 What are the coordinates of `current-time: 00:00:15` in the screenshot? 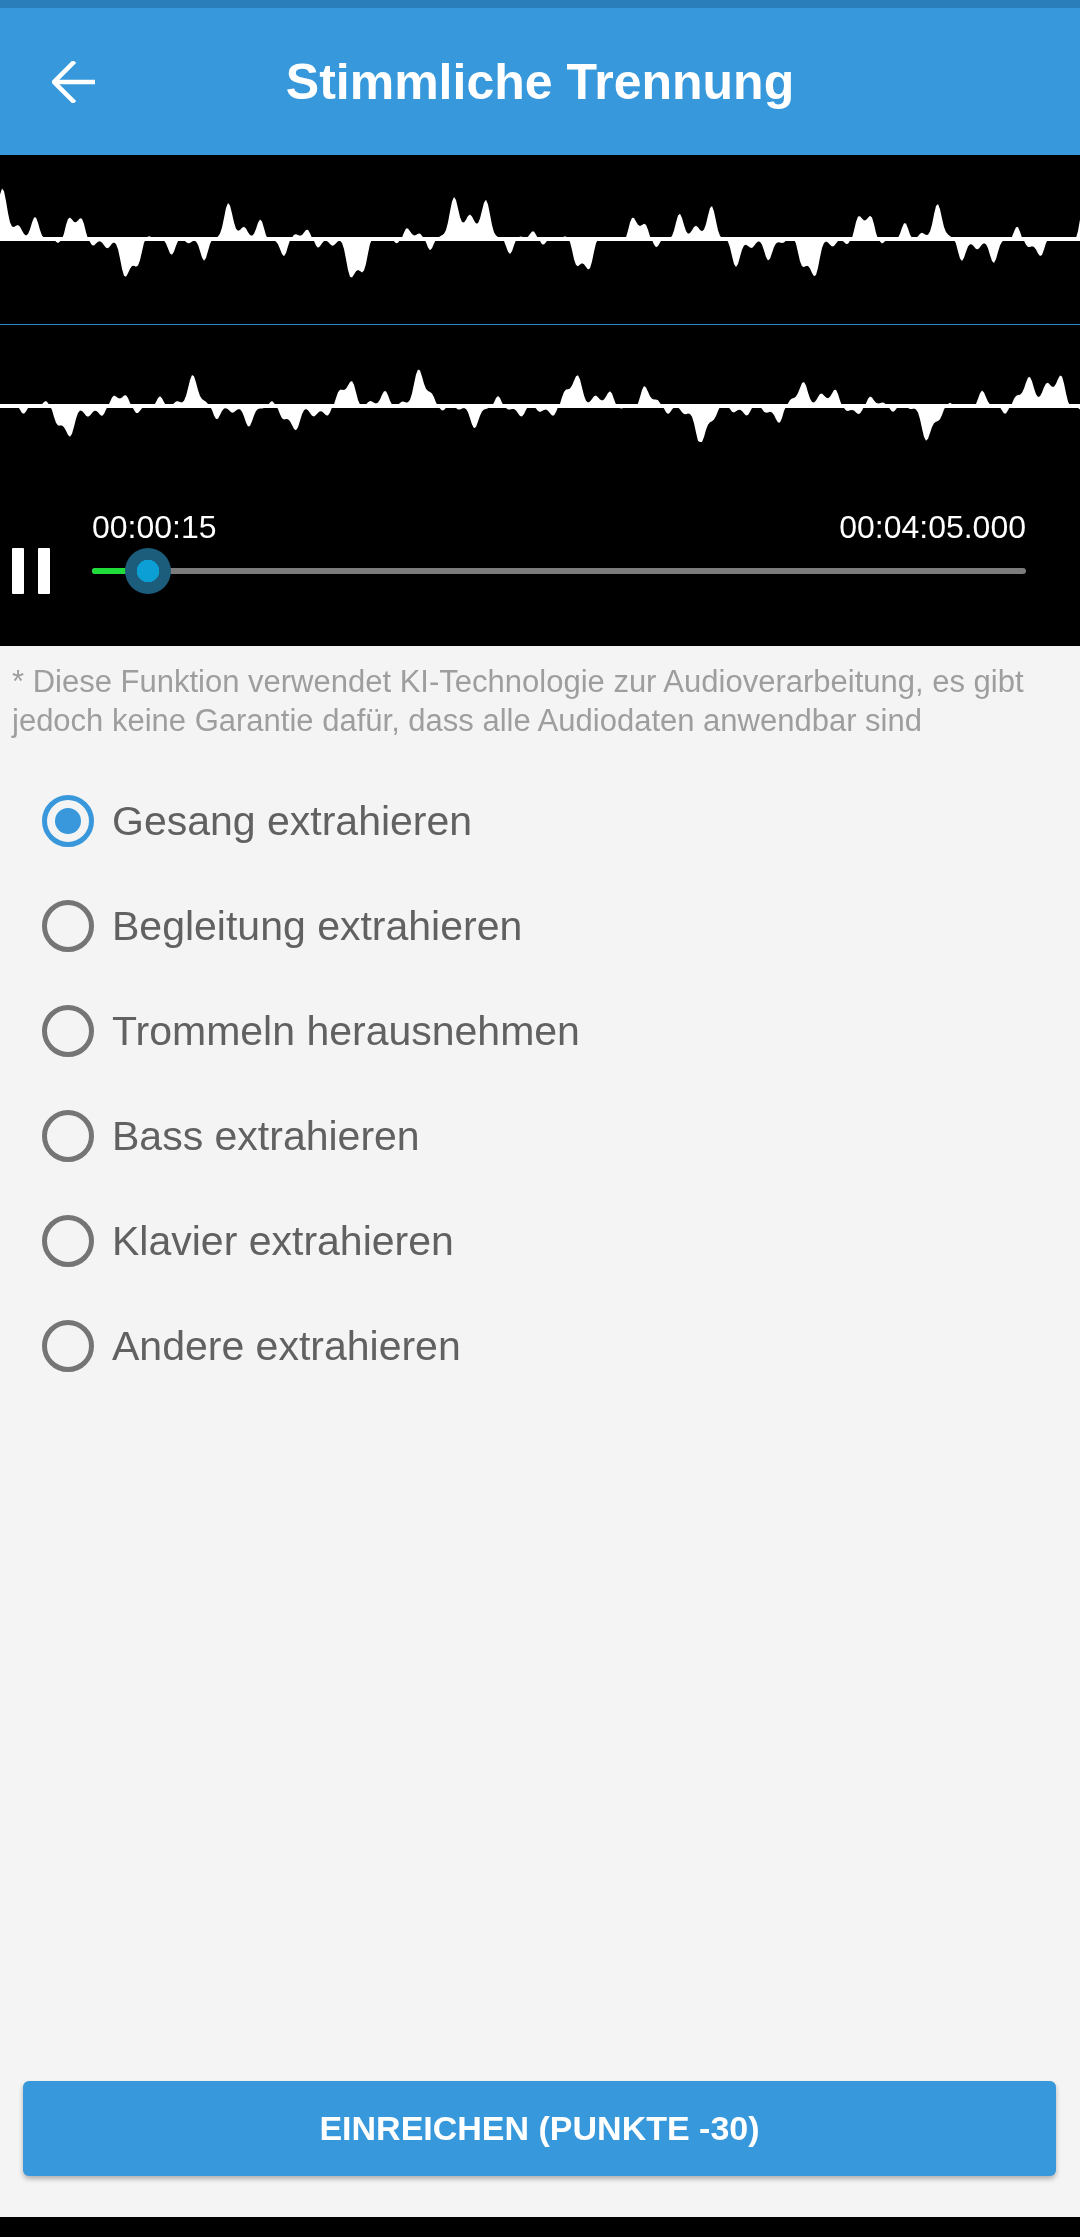 It's located at (154, 527).